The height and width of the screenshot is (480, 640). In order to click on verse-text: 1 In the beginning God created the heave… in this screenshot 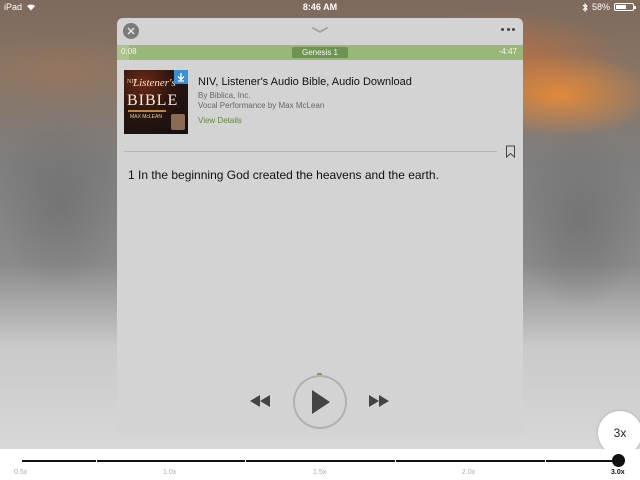, I will do `click(283, 175)`.